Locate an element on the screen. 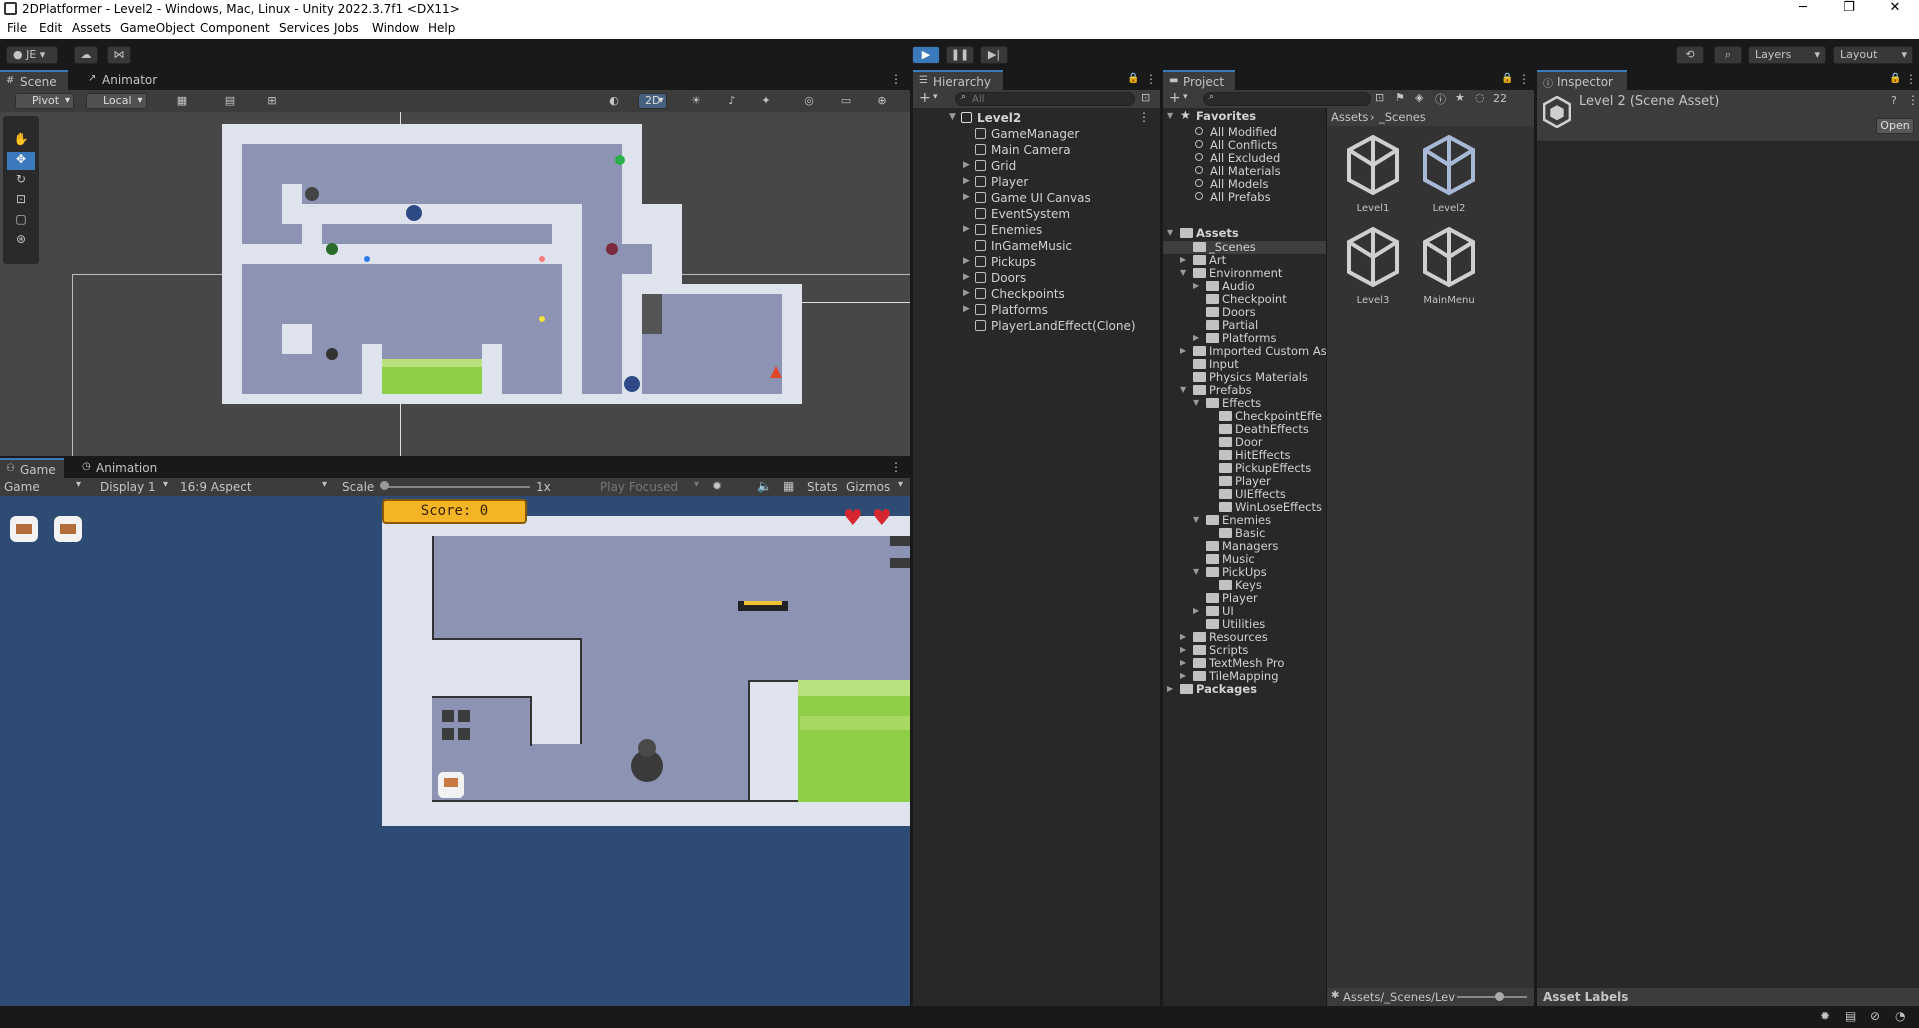  search-options-icon: ⊡ is located at coordinates (1145, 97).